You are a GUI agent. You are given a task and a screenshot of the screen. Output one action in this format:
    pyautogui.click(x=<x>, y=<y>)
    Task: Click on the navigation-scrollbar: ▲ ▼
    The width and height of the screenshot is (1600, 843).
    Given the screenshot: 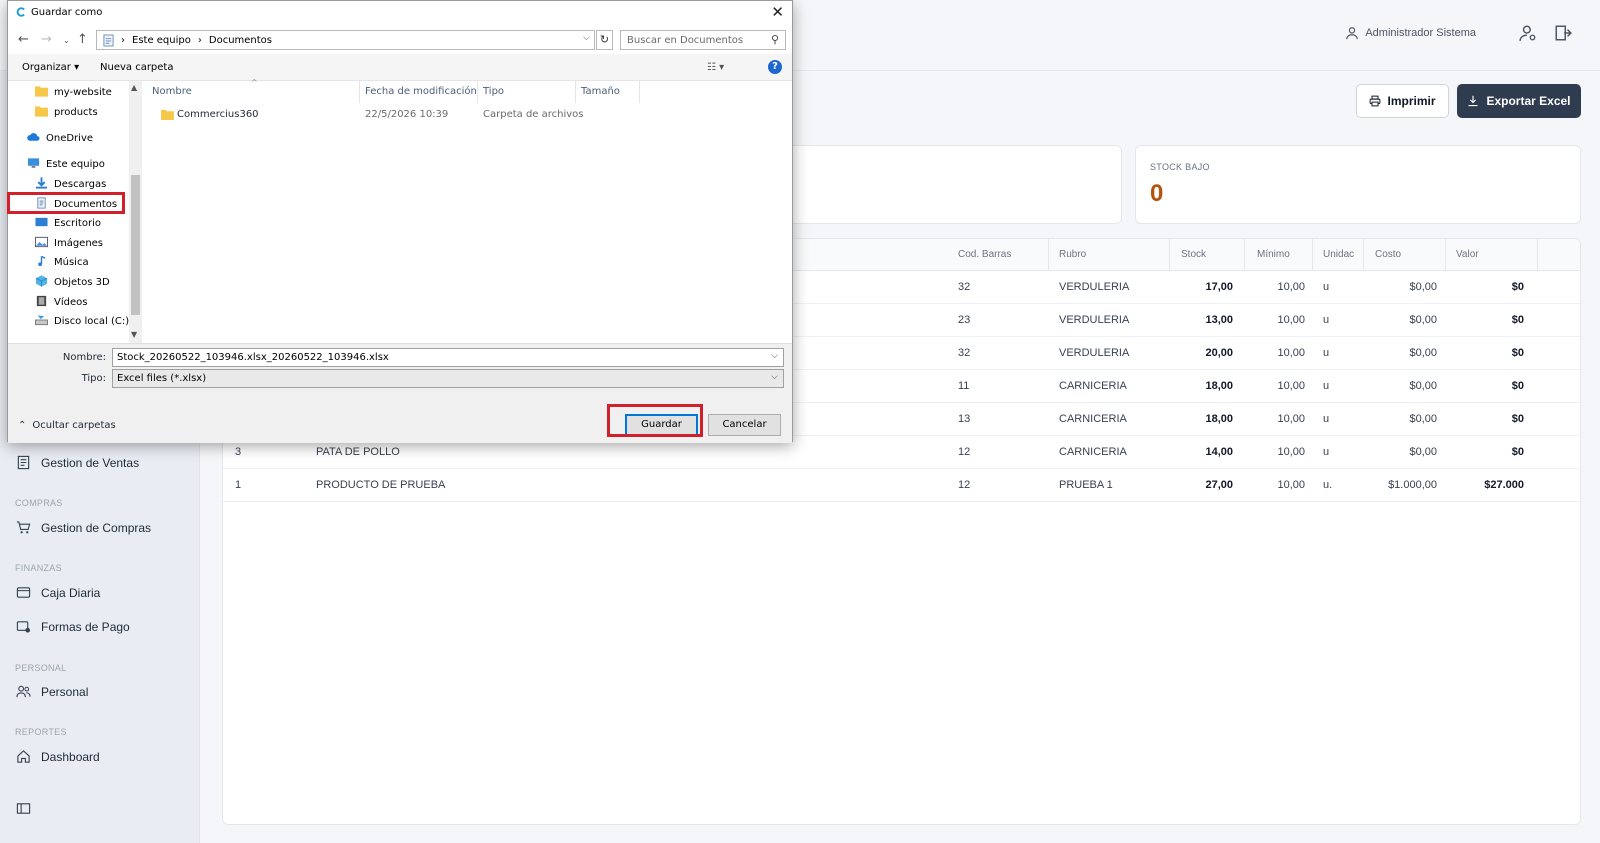 What is the action you would take?
    pyautogui.click(x=135, y=212)
    